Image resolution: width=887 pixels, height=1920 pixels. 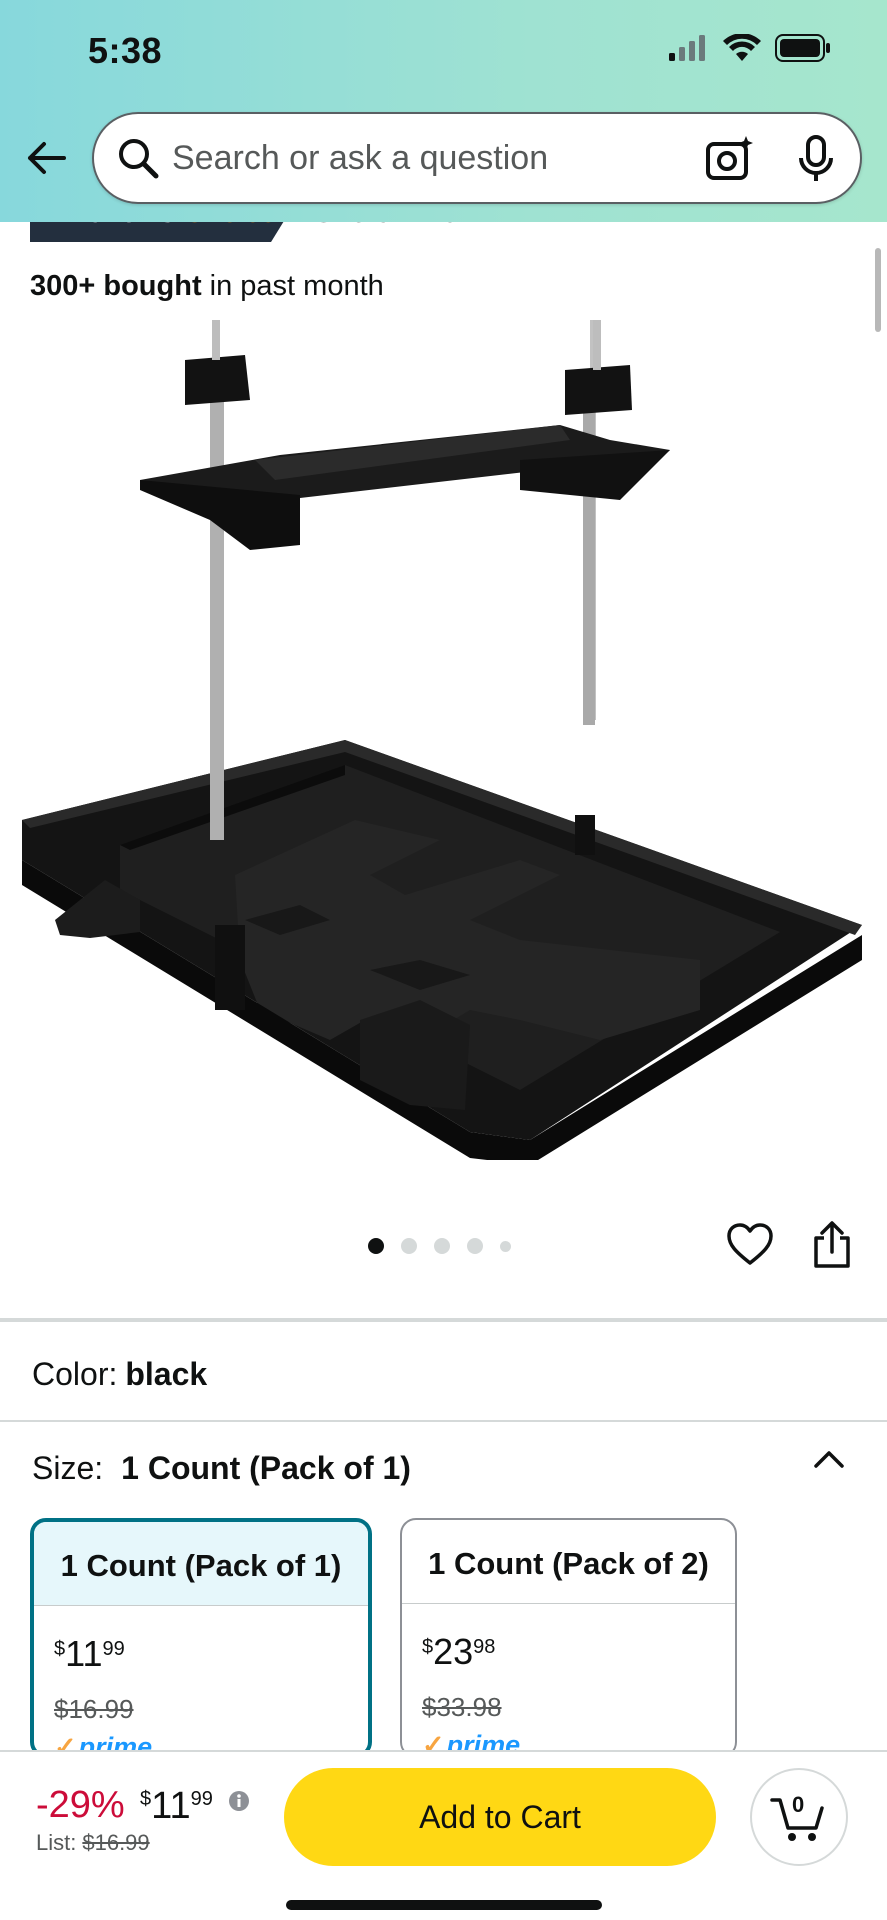 What do you see at coordinates (166, 1374) in the screenshot?
I see `color-value: black` at bounding box center [166, 1374].